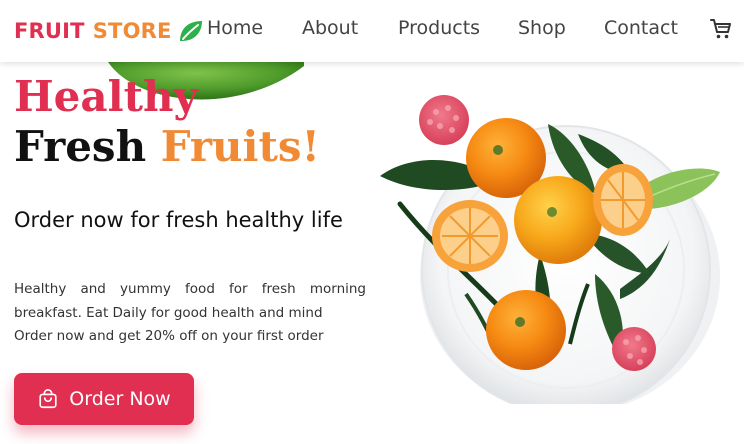 The height and width of the screenshot is (444, 744). What do you see at coordinates (120, 399) in the screenshot?
I see `order-now-label: Order Now` at bounding box center [120, 399].